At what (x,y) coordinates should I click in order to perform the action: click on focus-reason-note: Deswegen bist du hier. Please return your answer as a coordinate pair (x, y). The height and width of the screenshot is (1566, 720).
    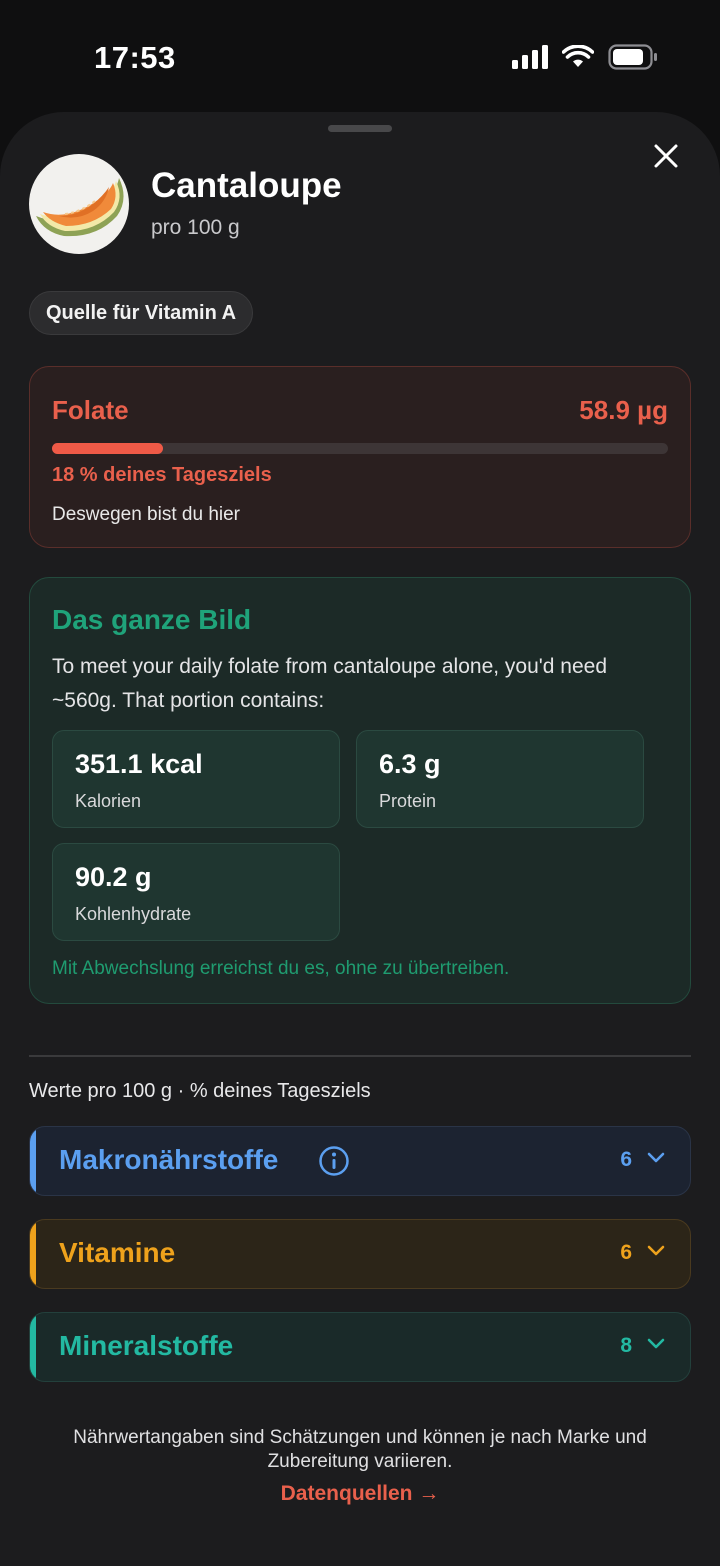
    Looking at the image, I should click on (146, 514).